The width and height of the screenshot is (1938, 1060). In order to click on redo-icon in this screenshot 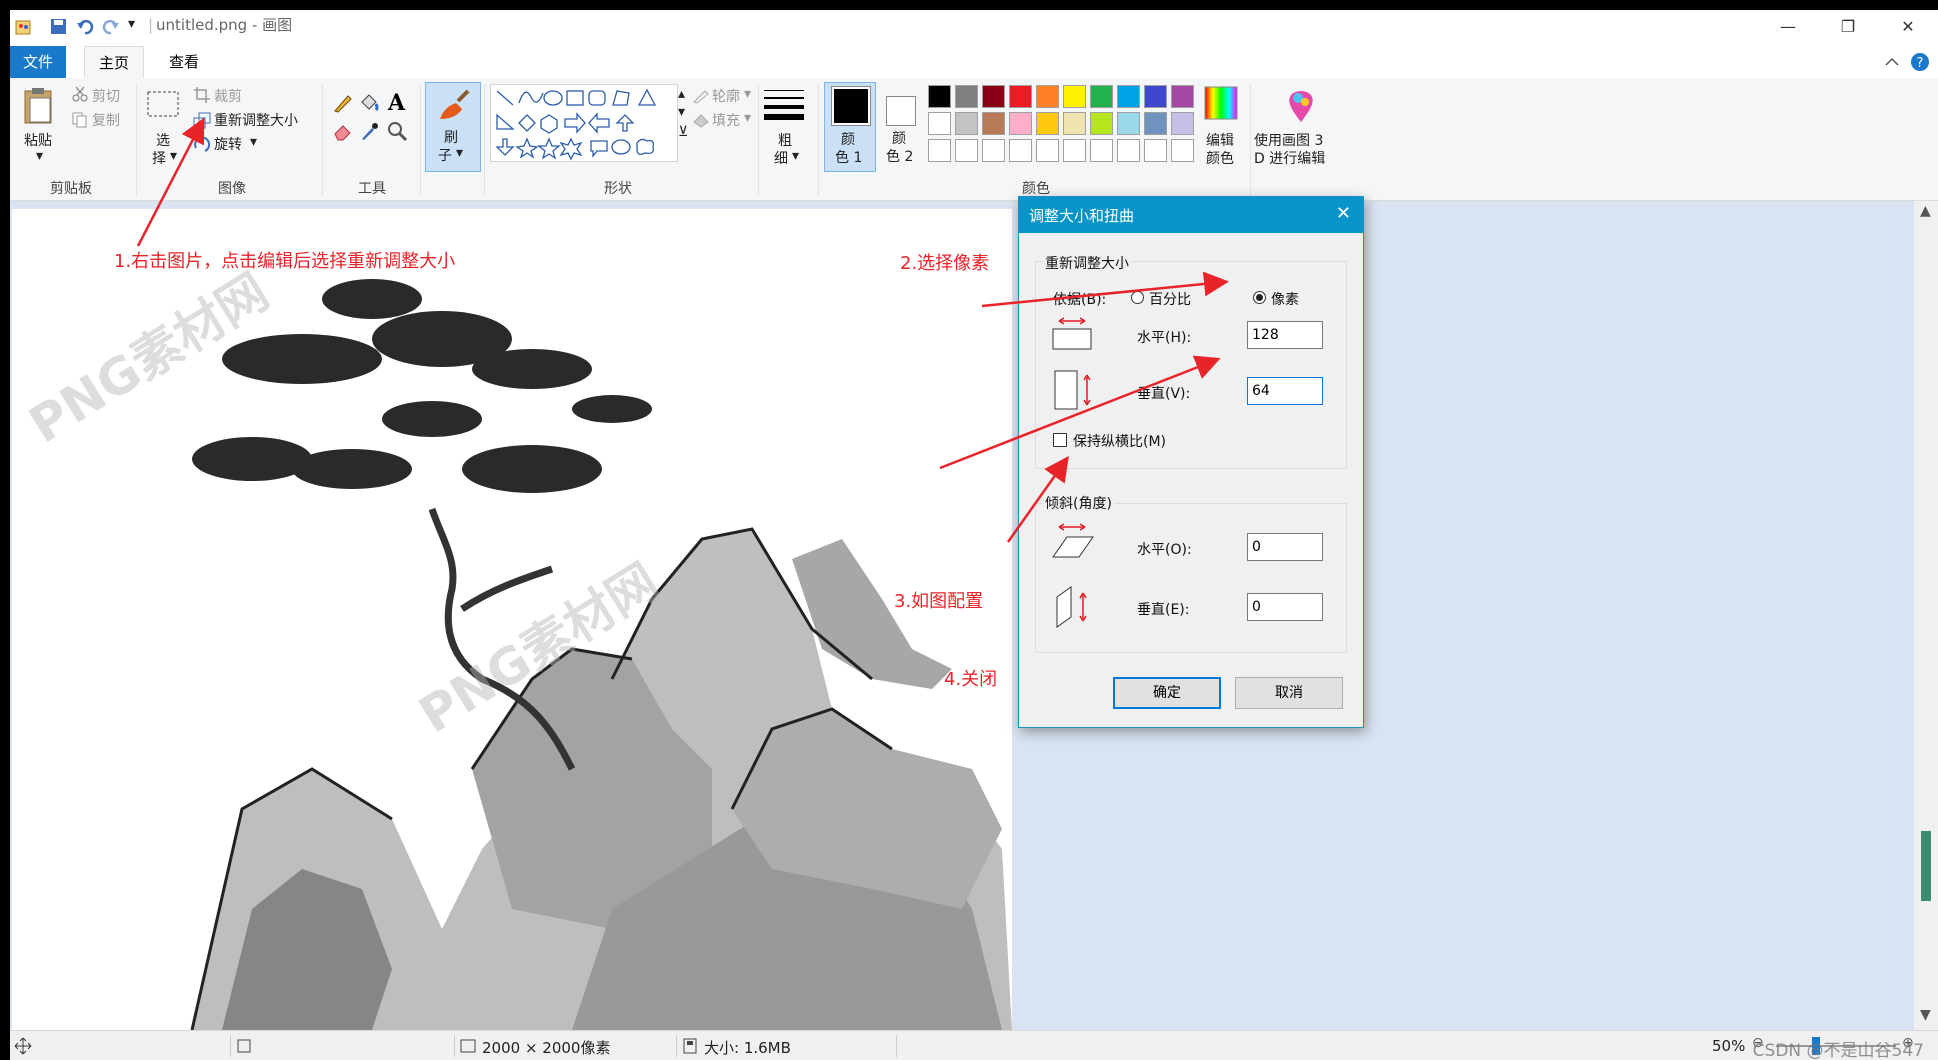, I will do `click(111, 27)`.